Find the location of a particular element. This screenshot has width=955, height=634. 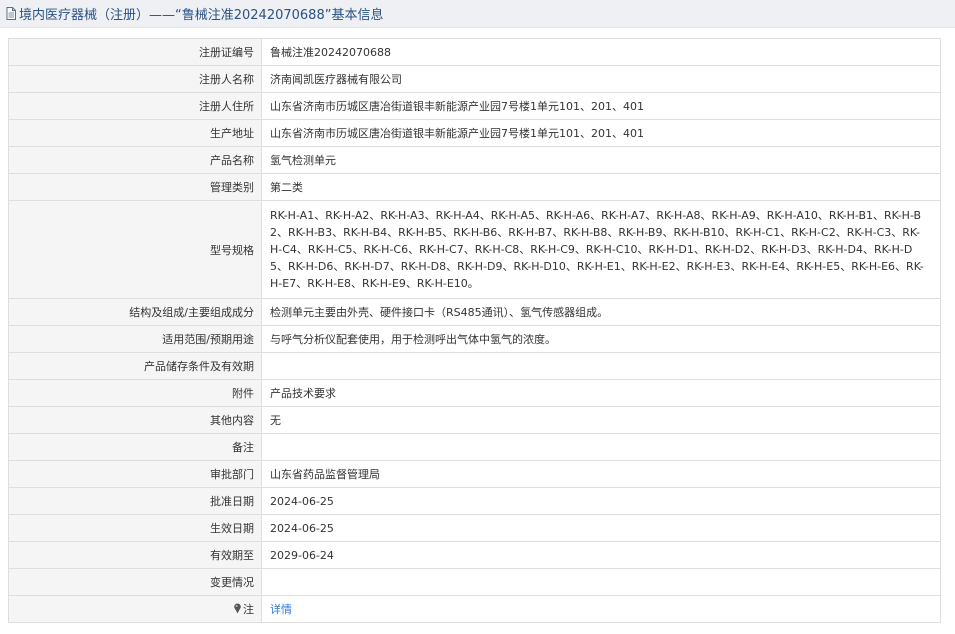

row-management-category: 管理类别 第二类 is located at coordinates (474, 187).